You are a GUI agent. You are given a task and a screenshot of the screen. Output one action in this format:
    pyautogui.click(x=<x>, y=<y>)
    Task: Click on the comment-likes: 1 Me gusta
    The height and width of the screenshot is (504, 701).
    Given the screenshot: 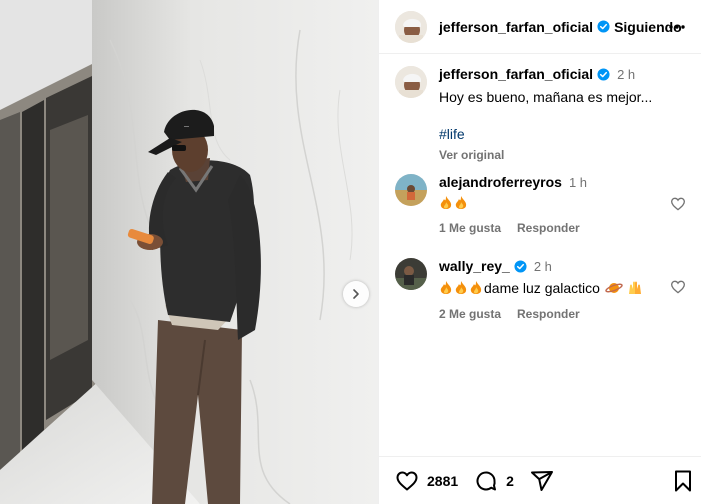 What is the action you would take?
    pyautogui.click(x=470, y=228)
    